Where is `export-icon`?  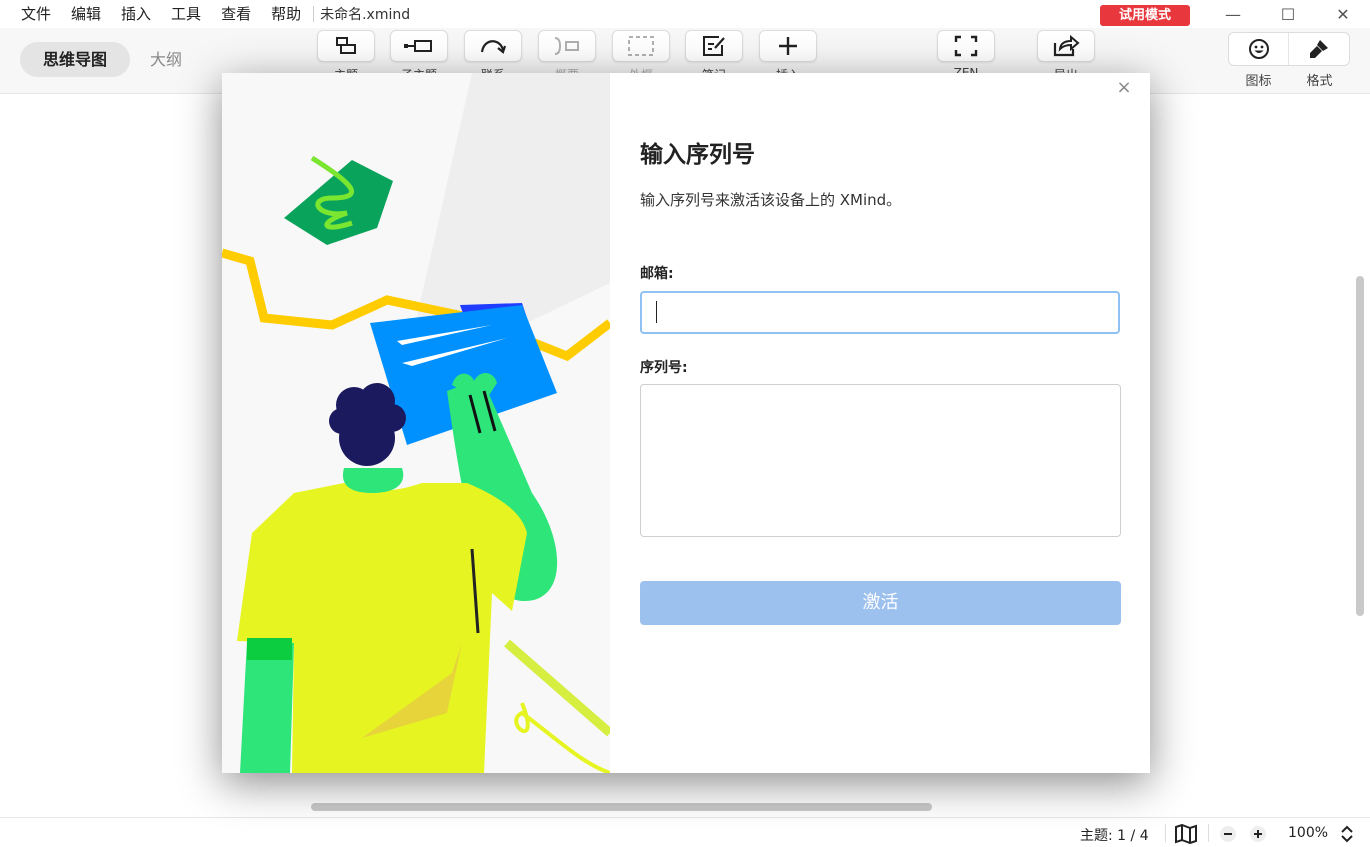 export-icon is located at coordinates (1066, 46).